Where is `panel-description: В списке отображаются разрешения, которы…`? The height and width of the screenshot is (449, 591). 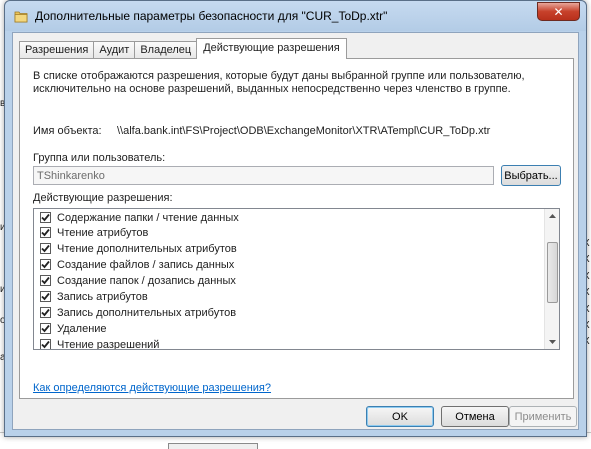
panel-description: В списке отображаются разрешения, которы… is located at coordinates (279, 82).